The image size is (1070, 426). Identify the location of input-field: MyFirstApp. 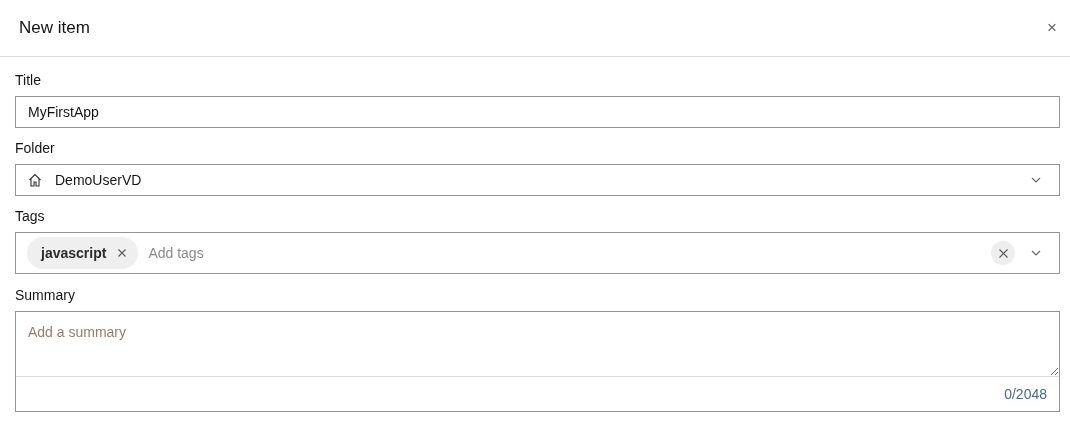
(537, 112).